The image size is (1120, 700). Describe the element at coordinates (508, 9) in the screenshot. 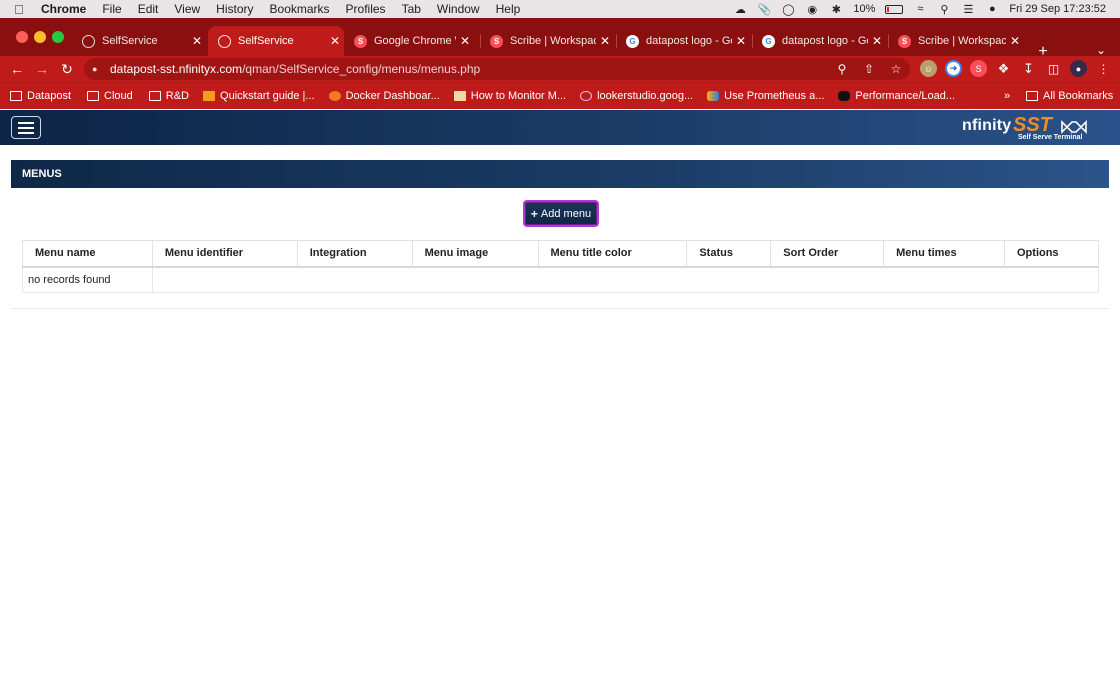

I see `menu-help: Help` at that location.